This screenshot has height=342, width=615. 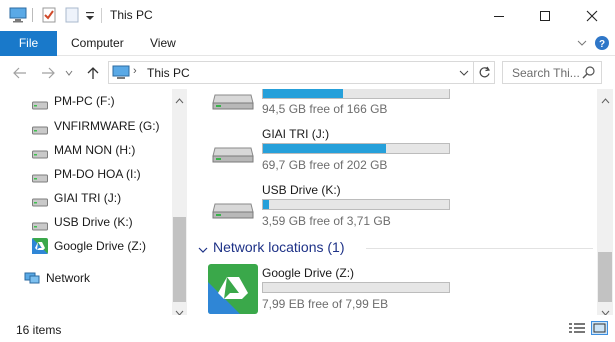 I want to click on checklist-icon, so click(x=49, y=15).